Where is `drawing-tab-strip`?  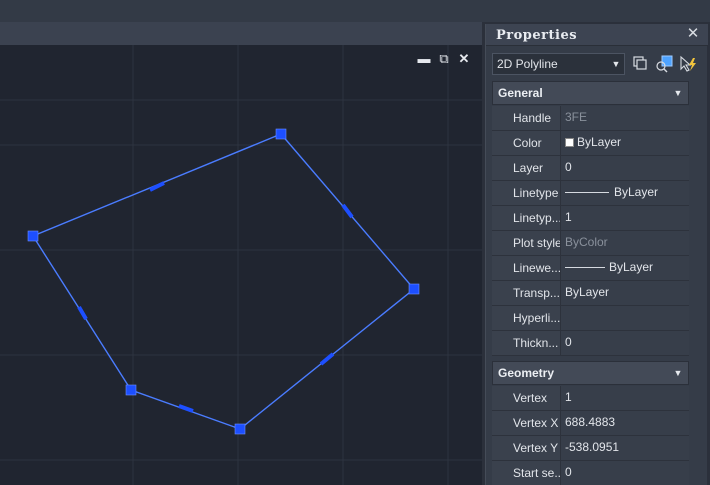
drawing-tab-strip is located at coordinates (241, 33).